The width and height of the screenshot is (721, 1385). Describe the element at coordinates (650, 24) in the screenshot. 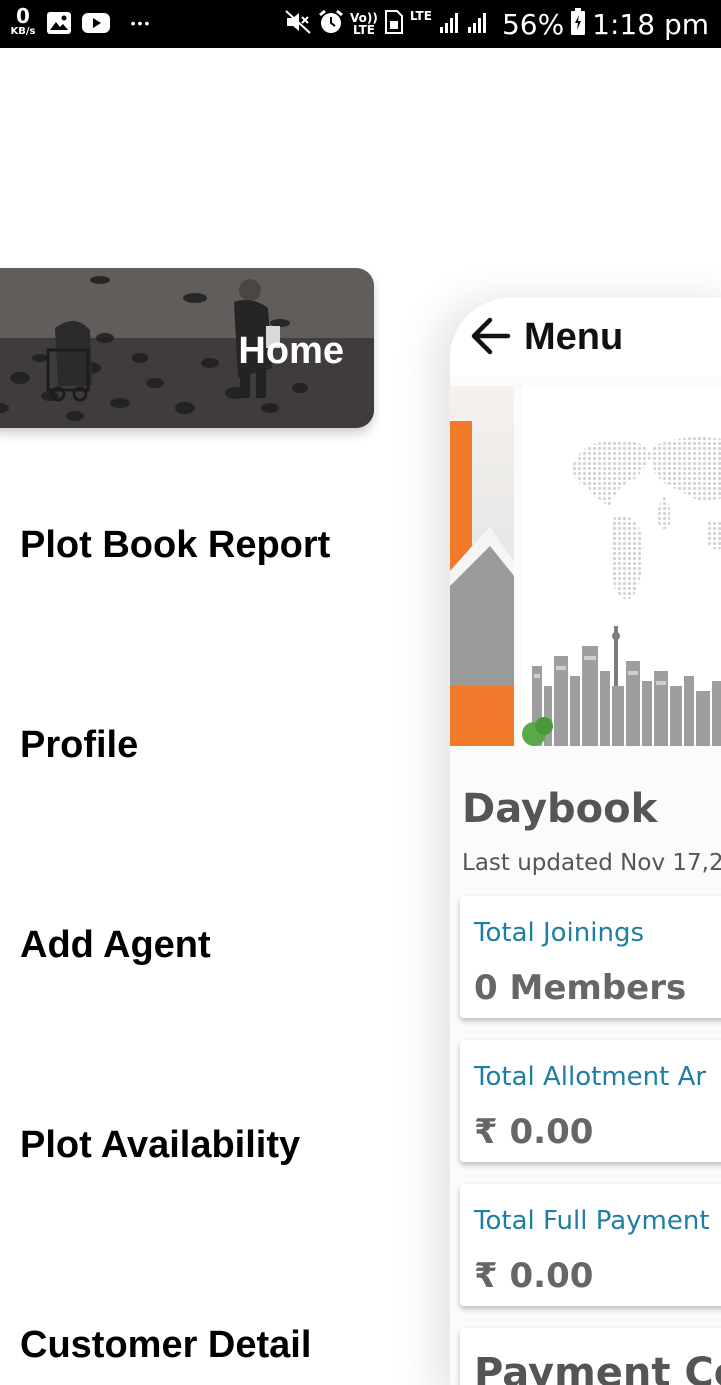

I see `clock: 1:18 pm` at that location.